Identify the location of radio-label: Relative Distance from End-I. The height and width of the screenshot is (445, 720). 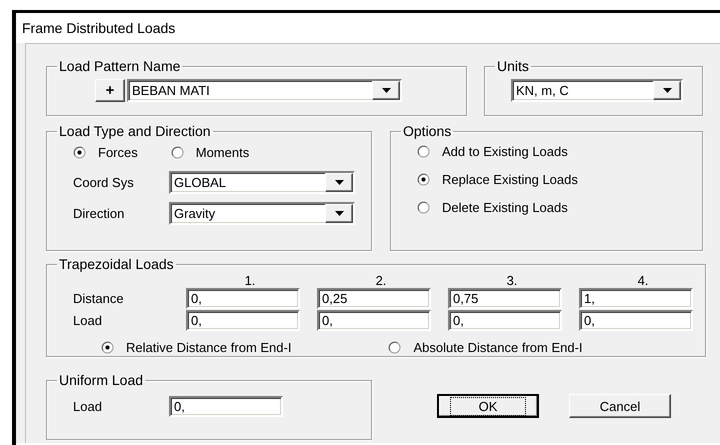
(209, 347).